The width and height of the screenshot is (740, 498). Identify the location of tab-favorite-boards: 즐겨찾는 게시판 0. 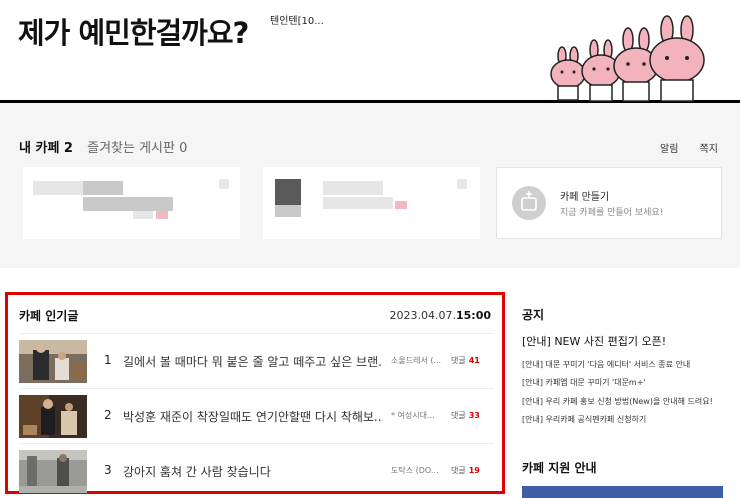
(137, 148).